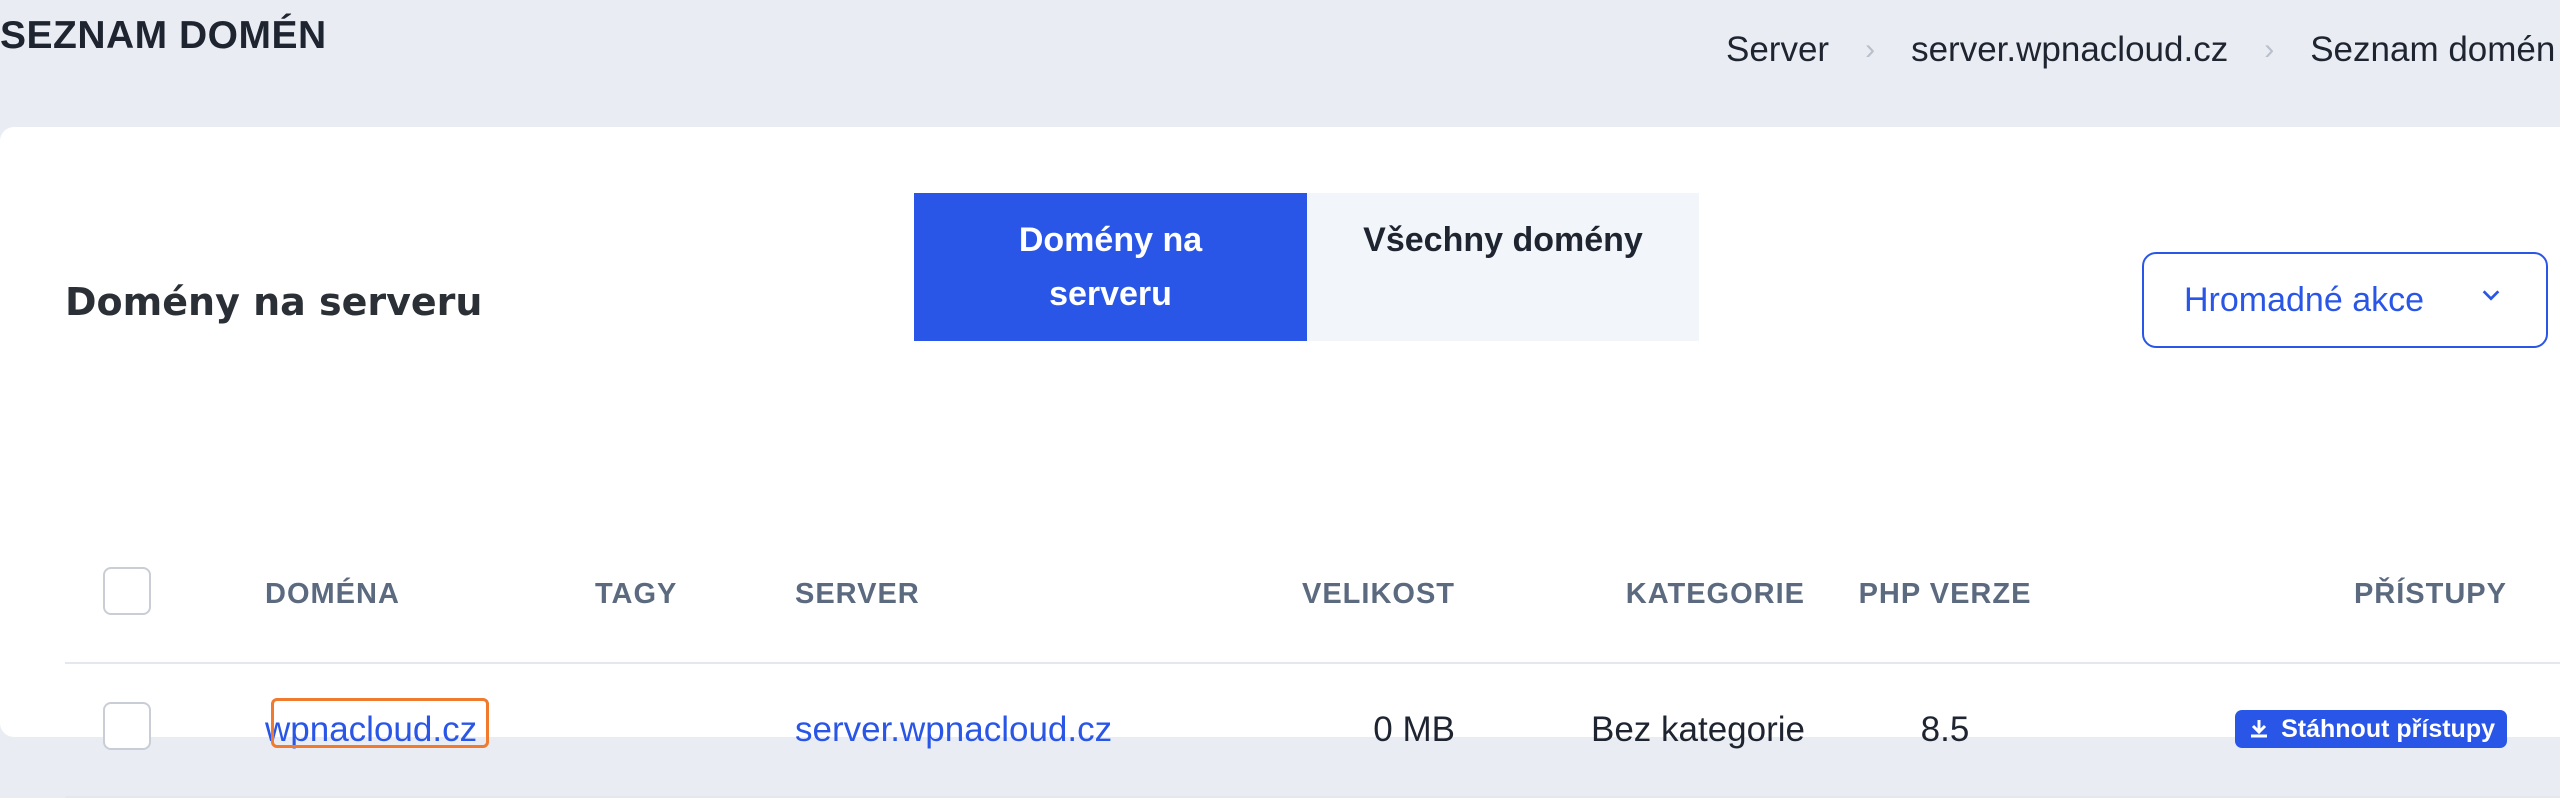 Image resolution: width=2560 pixels, height=798 pixels. What do you see at coordinates (1350, 595) in the screenshot?
I see `column-header-size: VELIKOST` at bounding box center [1350, 595].